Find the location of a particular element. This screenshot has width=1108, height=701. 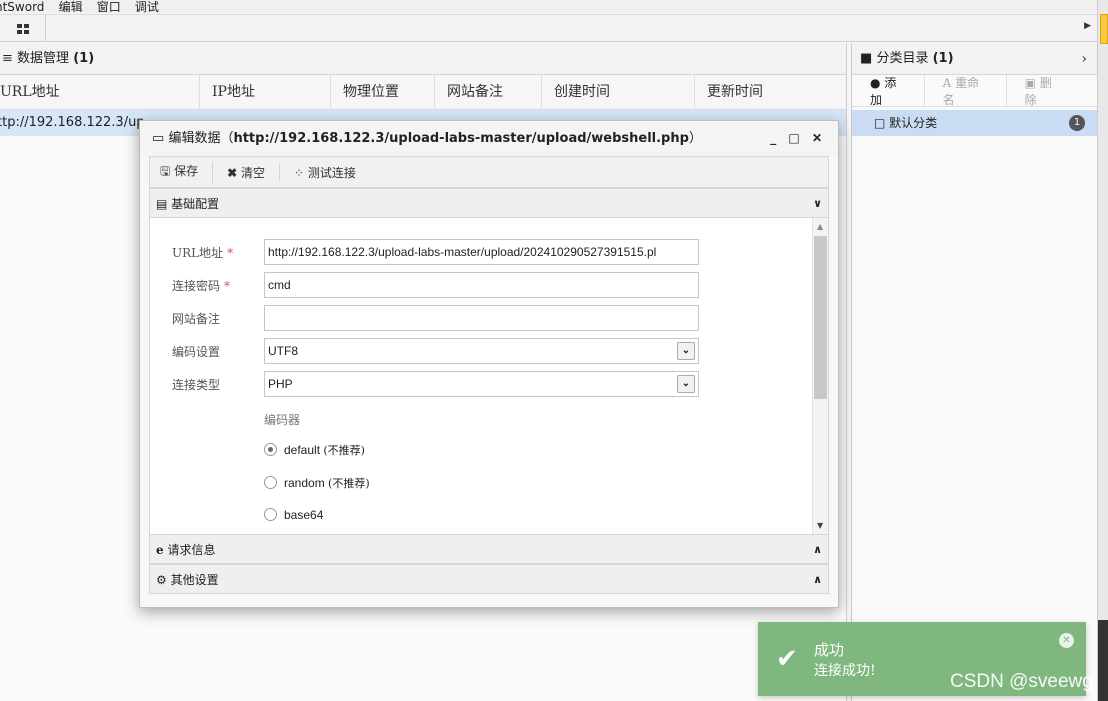

watermark: CSDN @sveewg is located at coordinates (1021, 681).